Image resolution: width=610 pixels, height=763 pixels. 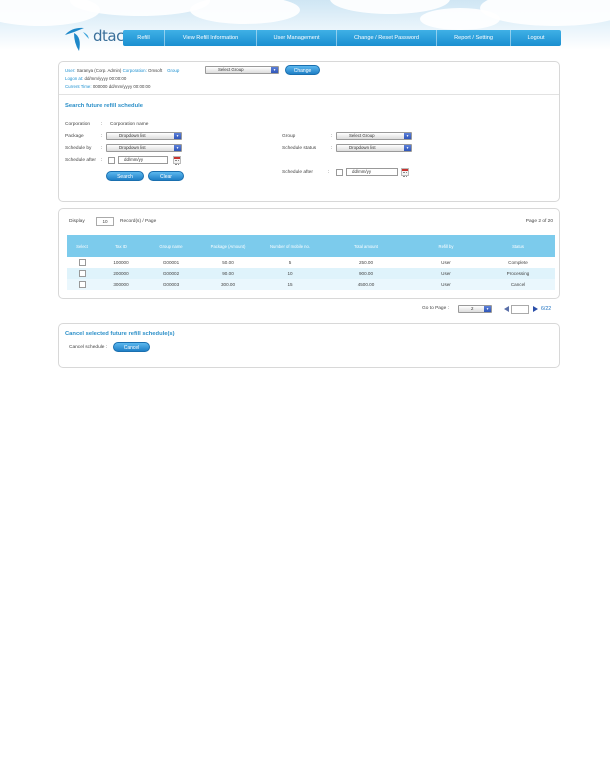 I want to click on search-schedule-after-label: Schedule after, so click(x=80, y=160).